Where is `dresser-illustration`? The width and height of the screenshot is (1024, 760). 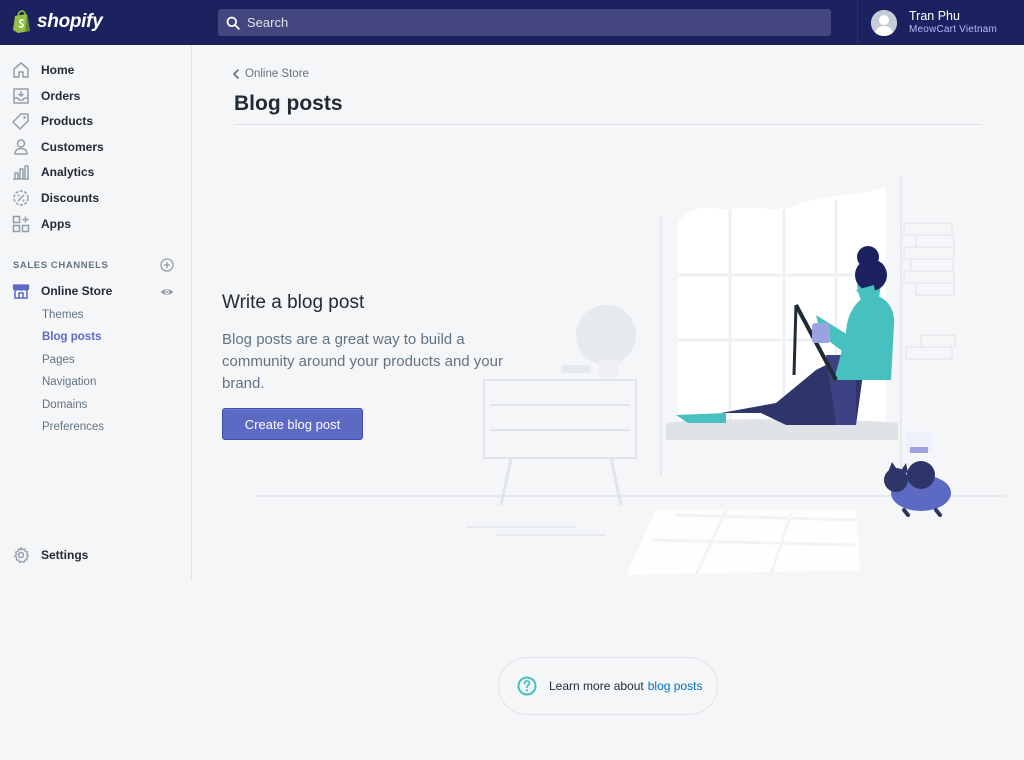
dresser-illustration is located at coordinates (560, 405).